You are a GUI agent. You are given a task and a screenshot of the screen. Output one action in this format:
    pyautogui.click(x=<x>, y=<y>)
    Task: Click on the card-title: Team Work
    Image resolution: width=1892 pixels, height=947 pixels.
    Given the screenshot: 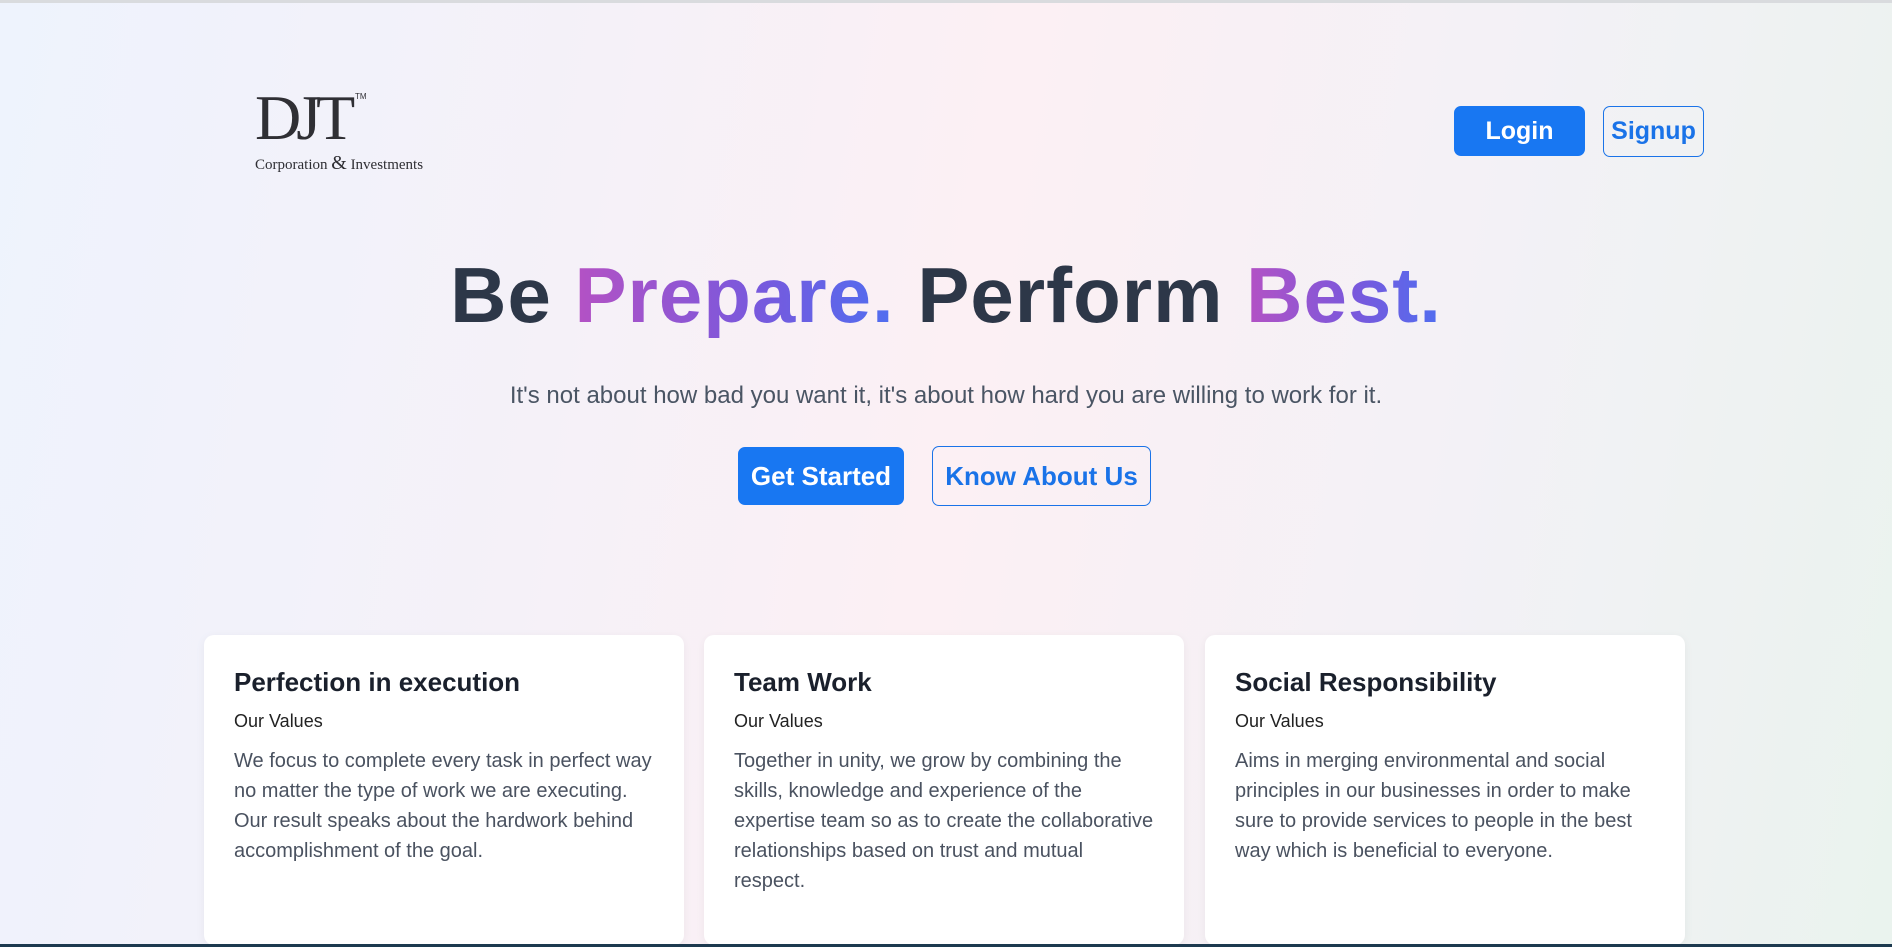 What is the action you would take?
    pyautogui.click(x=803, y=682)
    